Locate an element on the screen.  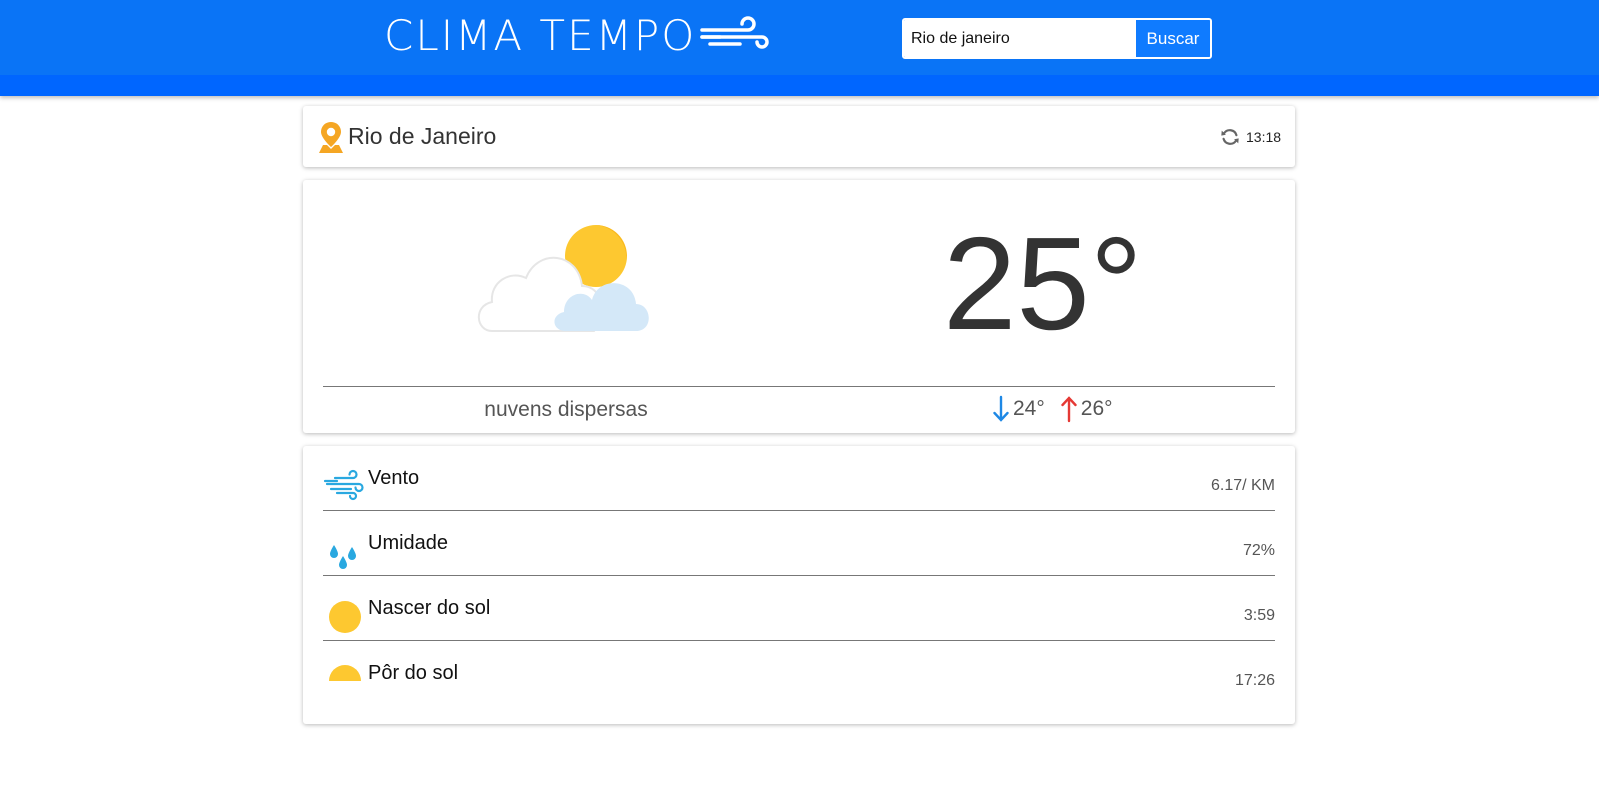
search-bar: Buscar is located at coordinates (1057, 38).